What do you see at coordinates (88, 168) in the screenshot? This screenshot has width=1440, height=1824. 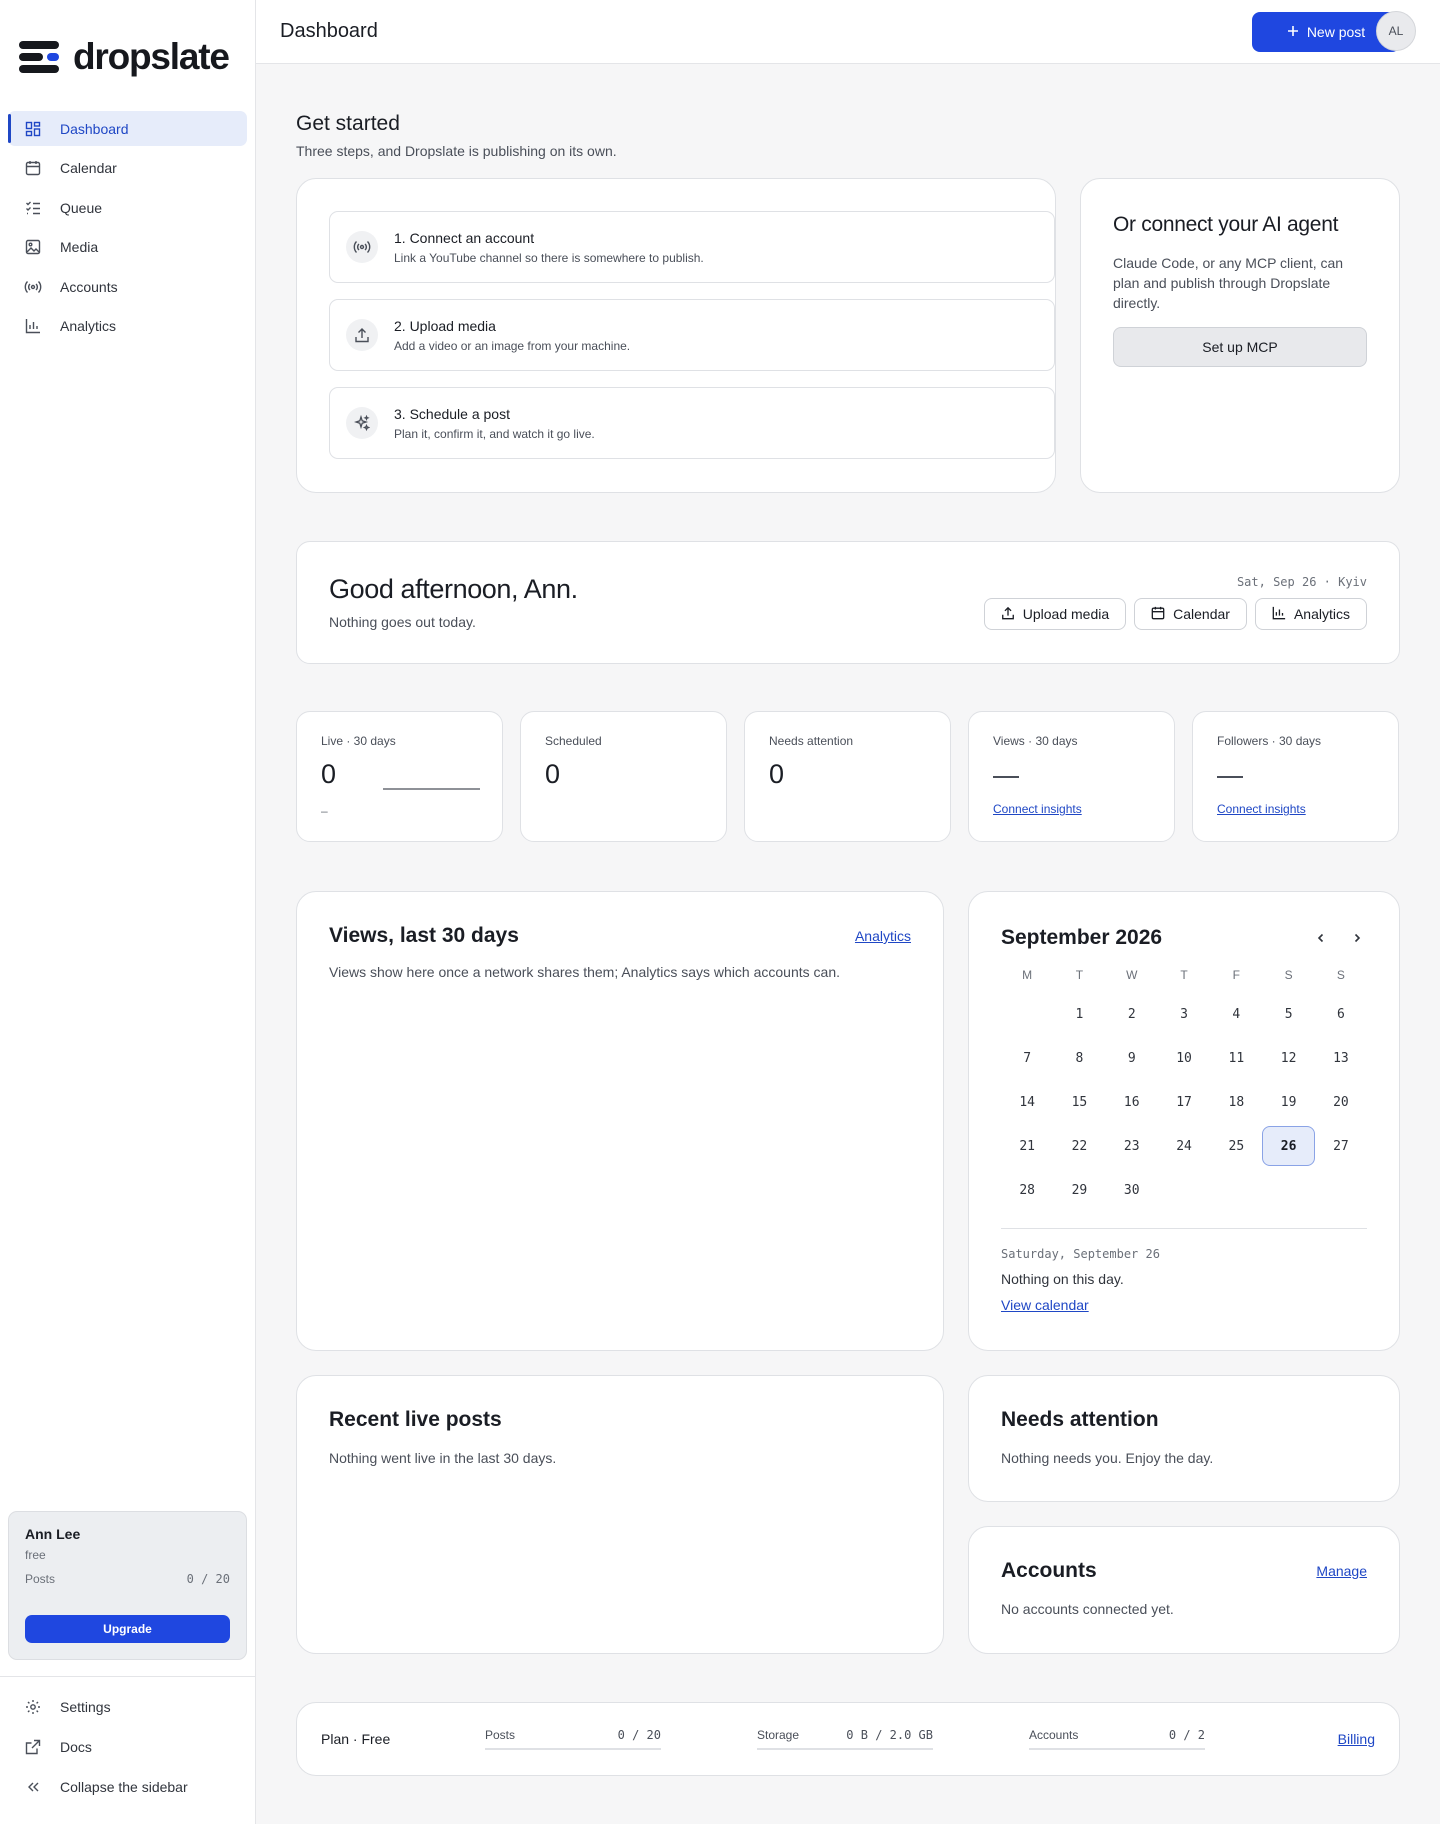 I see `sidebar-item-label: Calendar` at bounding box center [88, 168].